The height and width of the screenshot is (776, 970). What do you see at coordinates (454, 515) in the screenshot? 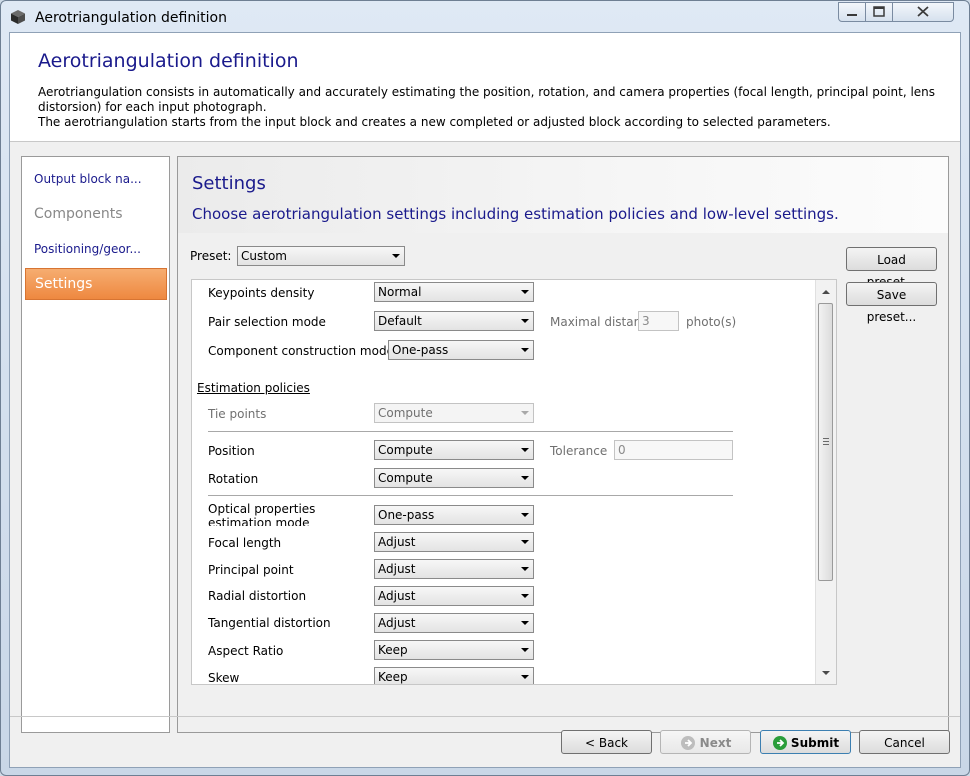
I see `optical-properties-dropdown: One-pass` at bounding box center [454, 515].